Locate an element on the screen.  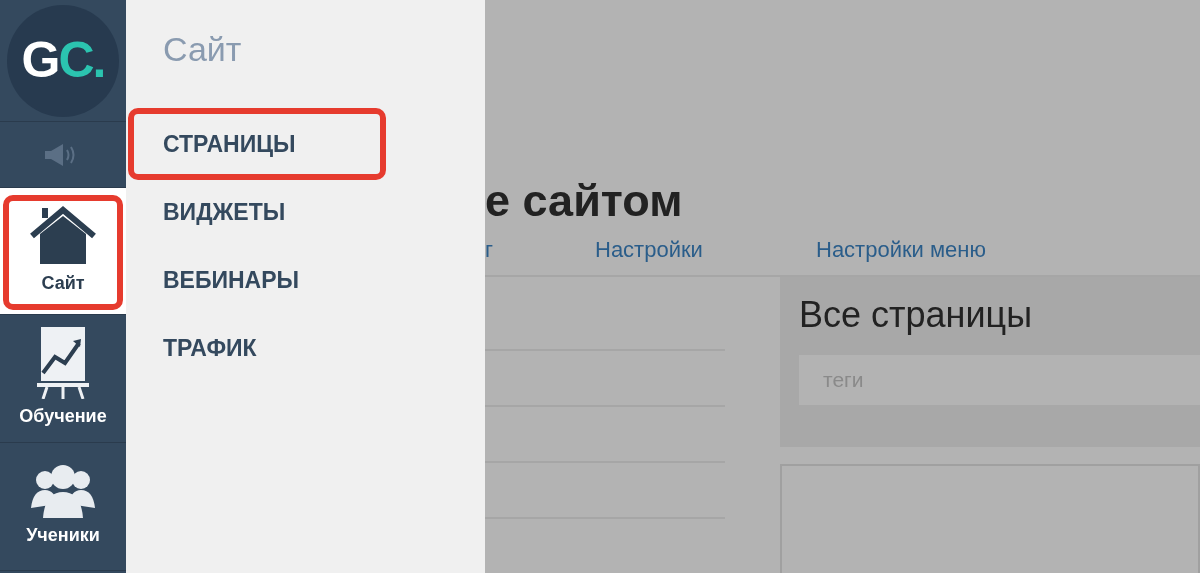
panel-title: Все страницы is located at coordinates (916, 315).